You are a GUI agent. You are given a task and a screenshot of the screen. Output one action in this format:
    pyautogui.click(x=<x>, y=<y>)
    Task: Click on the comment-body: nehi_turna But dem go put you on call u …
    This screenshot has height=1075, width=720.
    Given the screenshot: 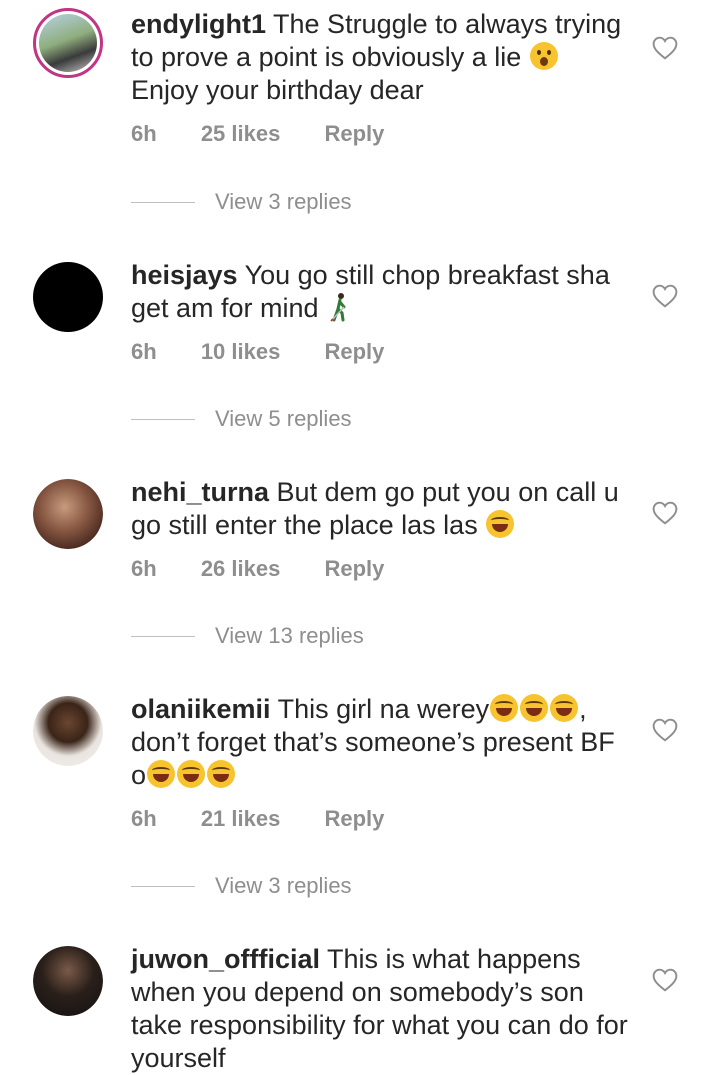 What is the action you would take?
    pyautogui.click(x=381, y=531)
    